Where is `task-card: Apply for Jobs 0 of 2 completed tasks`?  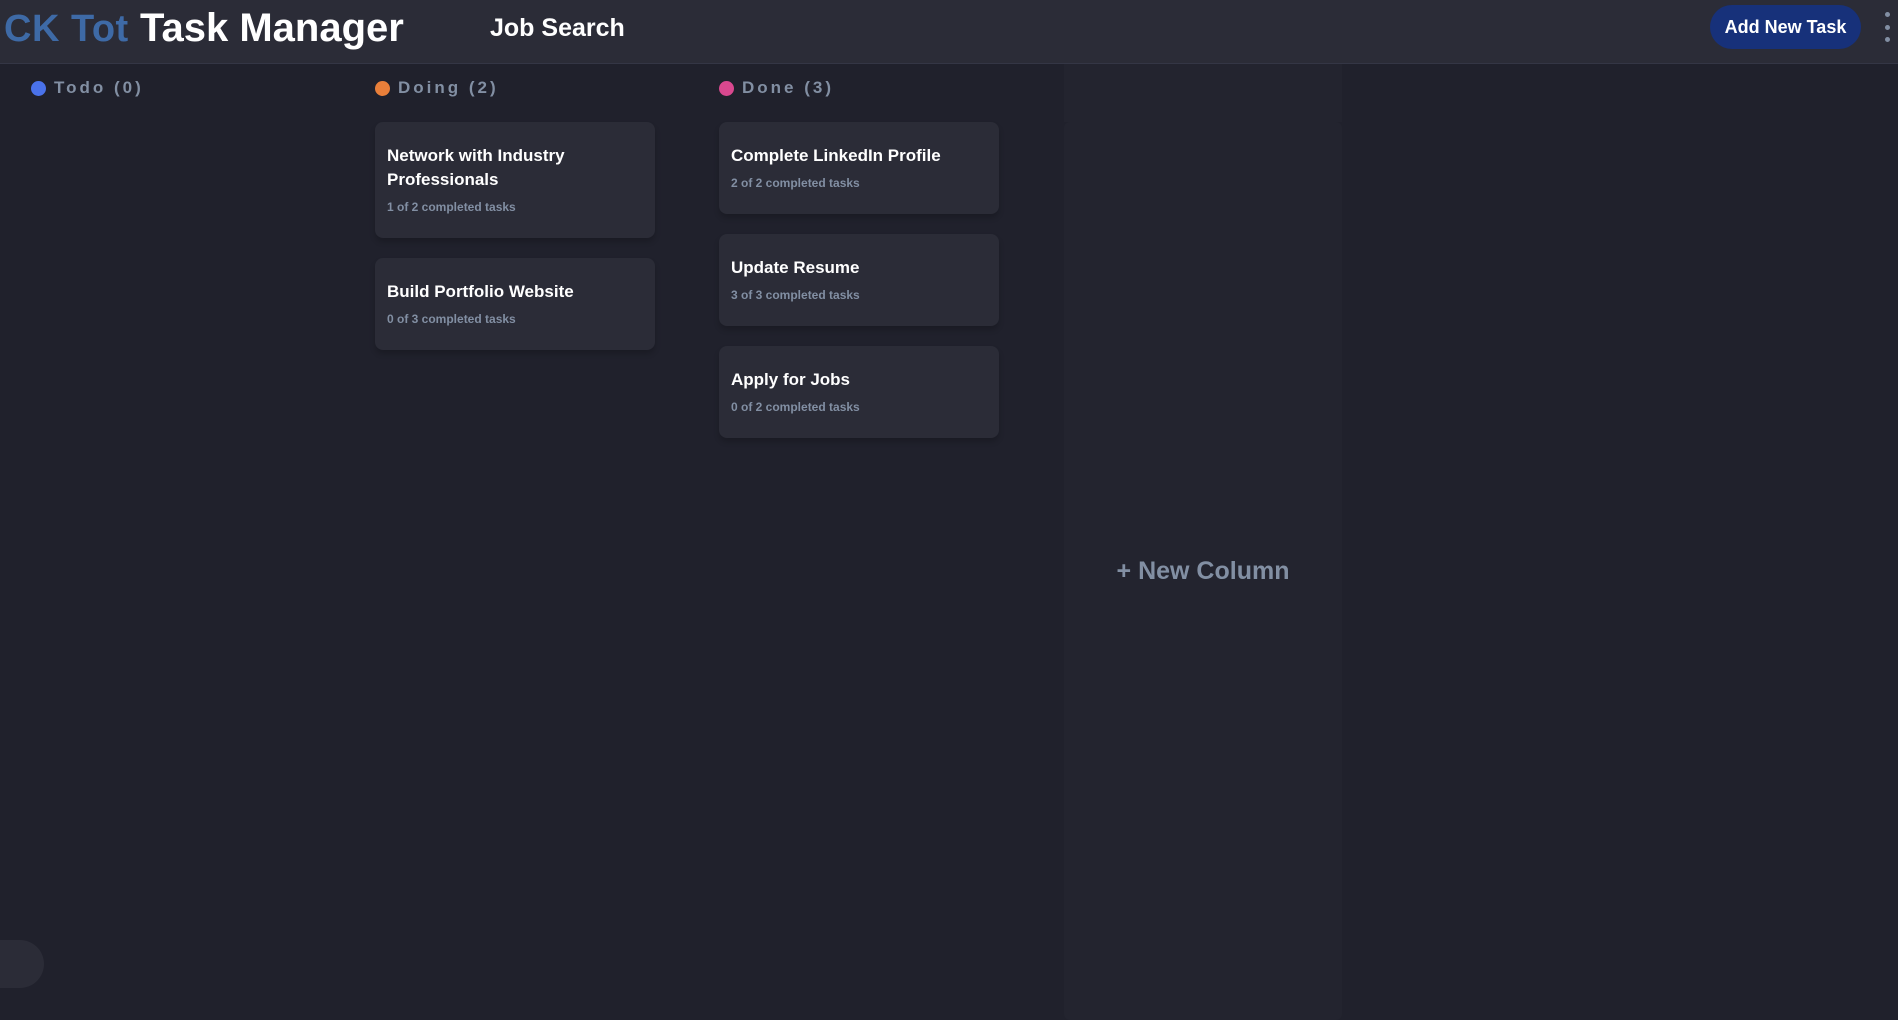
task-card: Apply for Jobs 0 of 2 completed tasks is located at coordinates (859, 392).